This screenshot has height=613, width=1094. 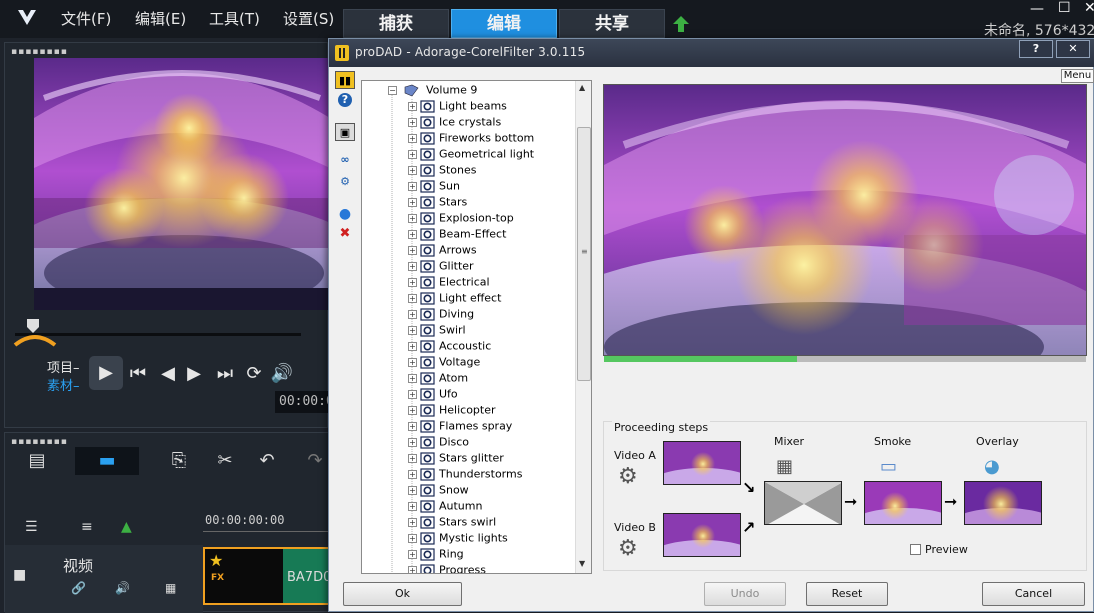 I want to click on tree-item: + Accoustic, so click(x=449, y=347).